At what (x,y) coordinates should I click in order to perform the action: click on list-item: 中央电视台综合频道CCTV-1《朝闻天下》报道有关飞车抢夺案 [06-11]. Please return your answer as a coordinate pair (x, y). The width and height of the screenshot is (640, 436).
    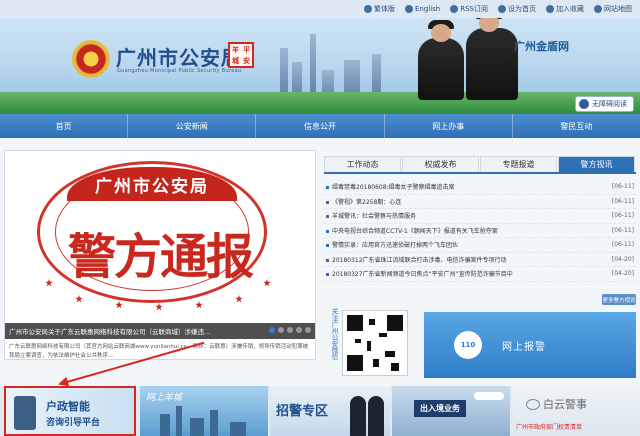
    Looking at the image, I should click on (480, 231).